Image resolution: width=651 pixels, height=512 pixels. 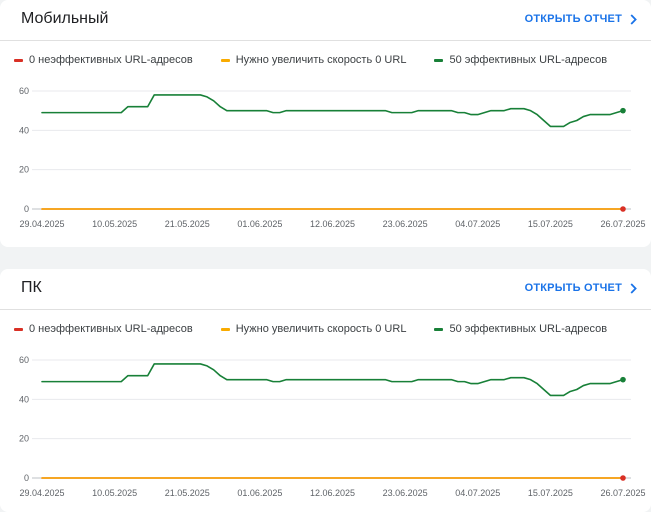 I want to click on card-header: Мобильный ОТКРЫТЬ ОТЧЕТ, so click(x=325, y=20).